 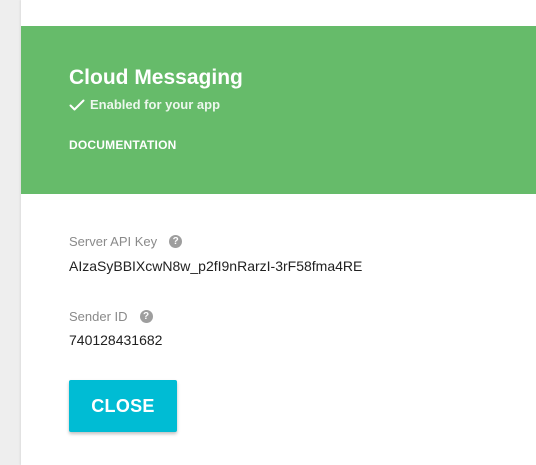 I want to click on enabled-status: Enabled for your app, so click(x=144, y=104).